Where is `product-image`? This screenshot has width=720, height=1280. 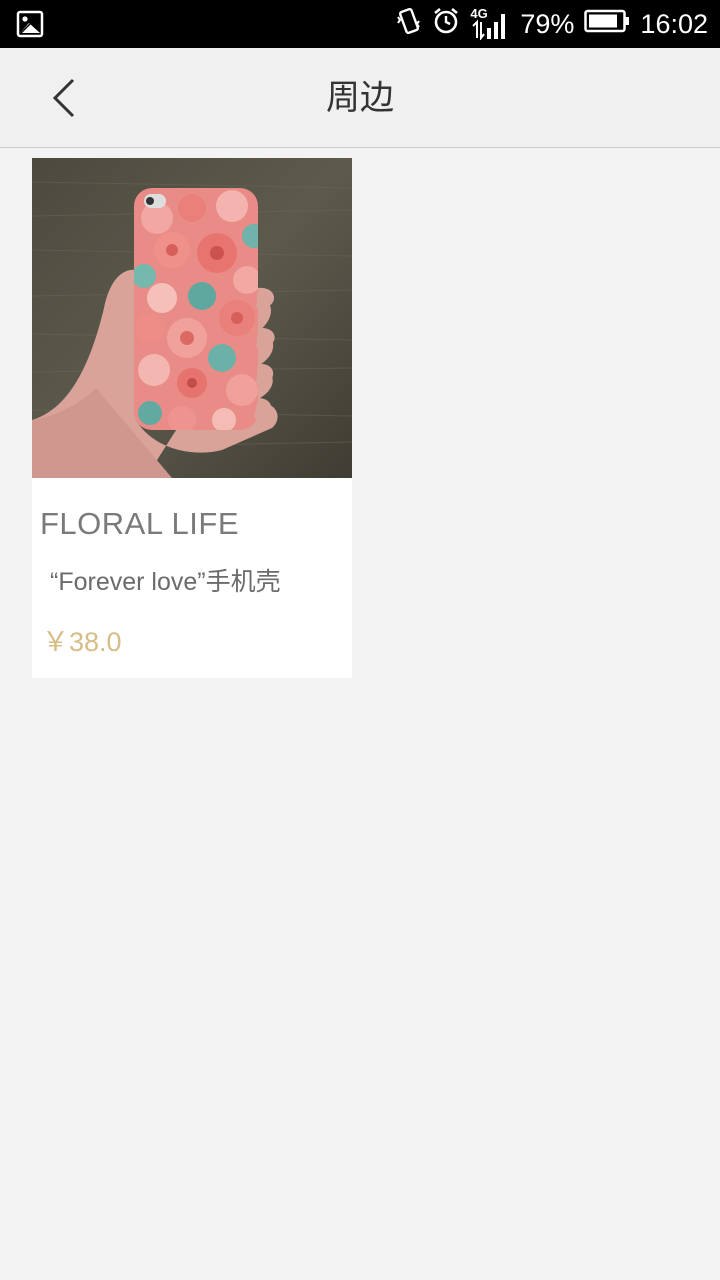 product-image is located at coordinates (192, 318).